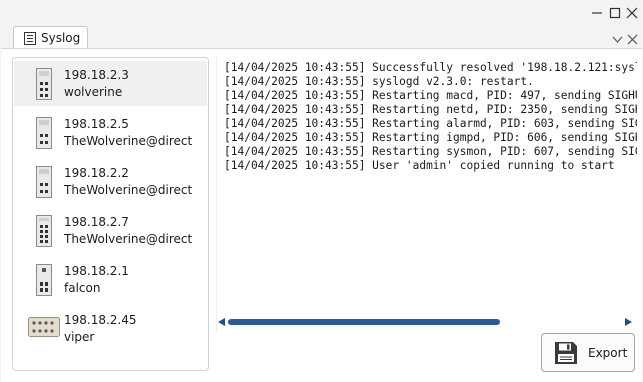 The width and height of the screenshot is (643, 382). Describe the element at coordinates (110, 83) in the screenshot. I see `device-item: 198.18.2.3 wolverine` at that location.